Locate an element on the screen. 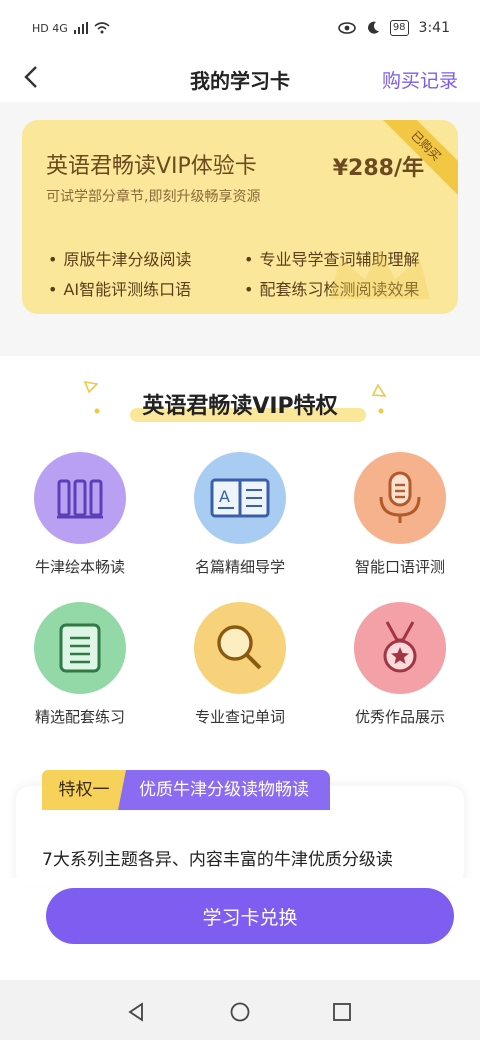  vip-card-price: ¥288/年 is located at coordinates (378, 168).